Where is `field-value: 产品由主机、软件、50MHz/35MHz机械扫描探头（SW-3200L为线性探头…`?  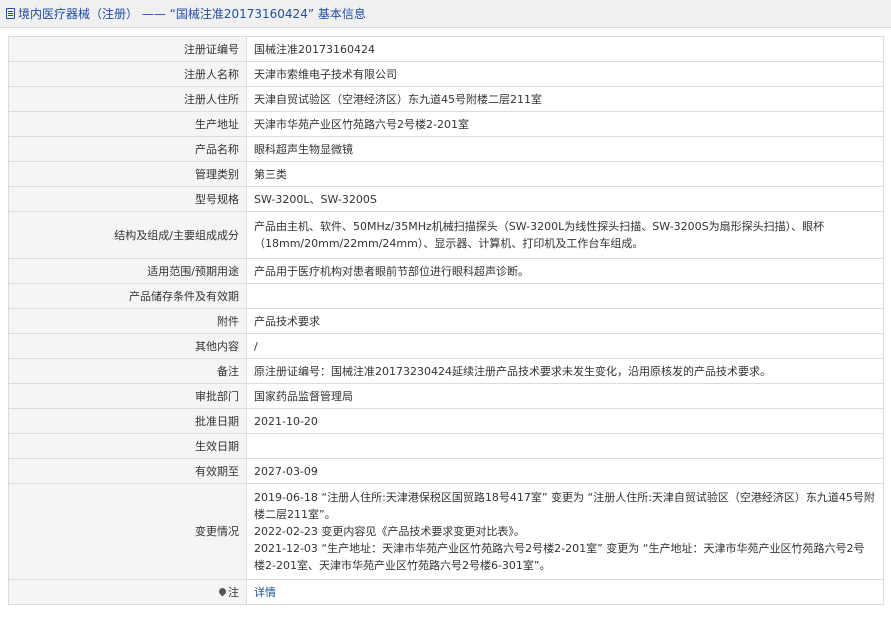 field-value: 产品由主机、软件、50MHz/35MHz机械扫描探头（SW-3200L为线性探头… is located at coordinates (565, 235).